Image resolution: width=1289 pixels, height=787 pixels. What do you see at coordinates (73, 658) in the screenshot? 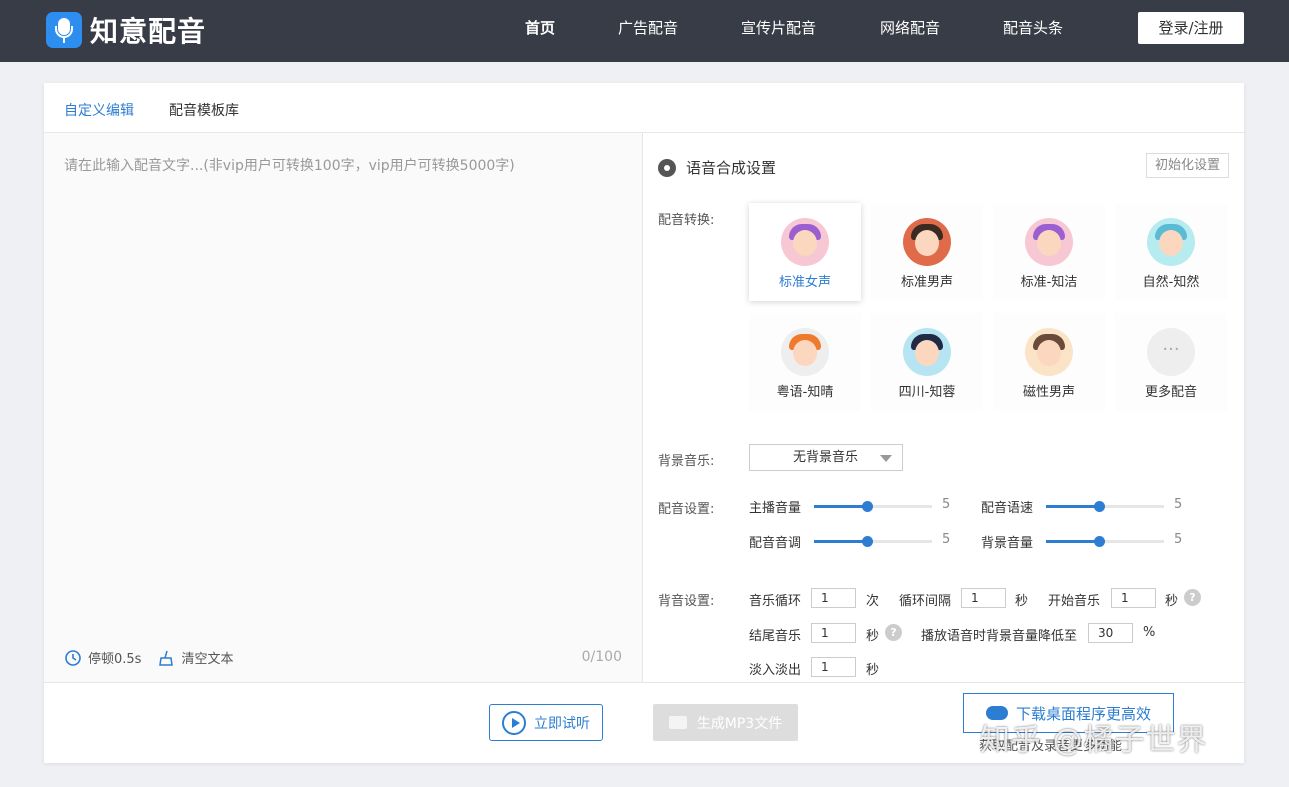
I see `clock-icon` at bounding box center [73, 658].